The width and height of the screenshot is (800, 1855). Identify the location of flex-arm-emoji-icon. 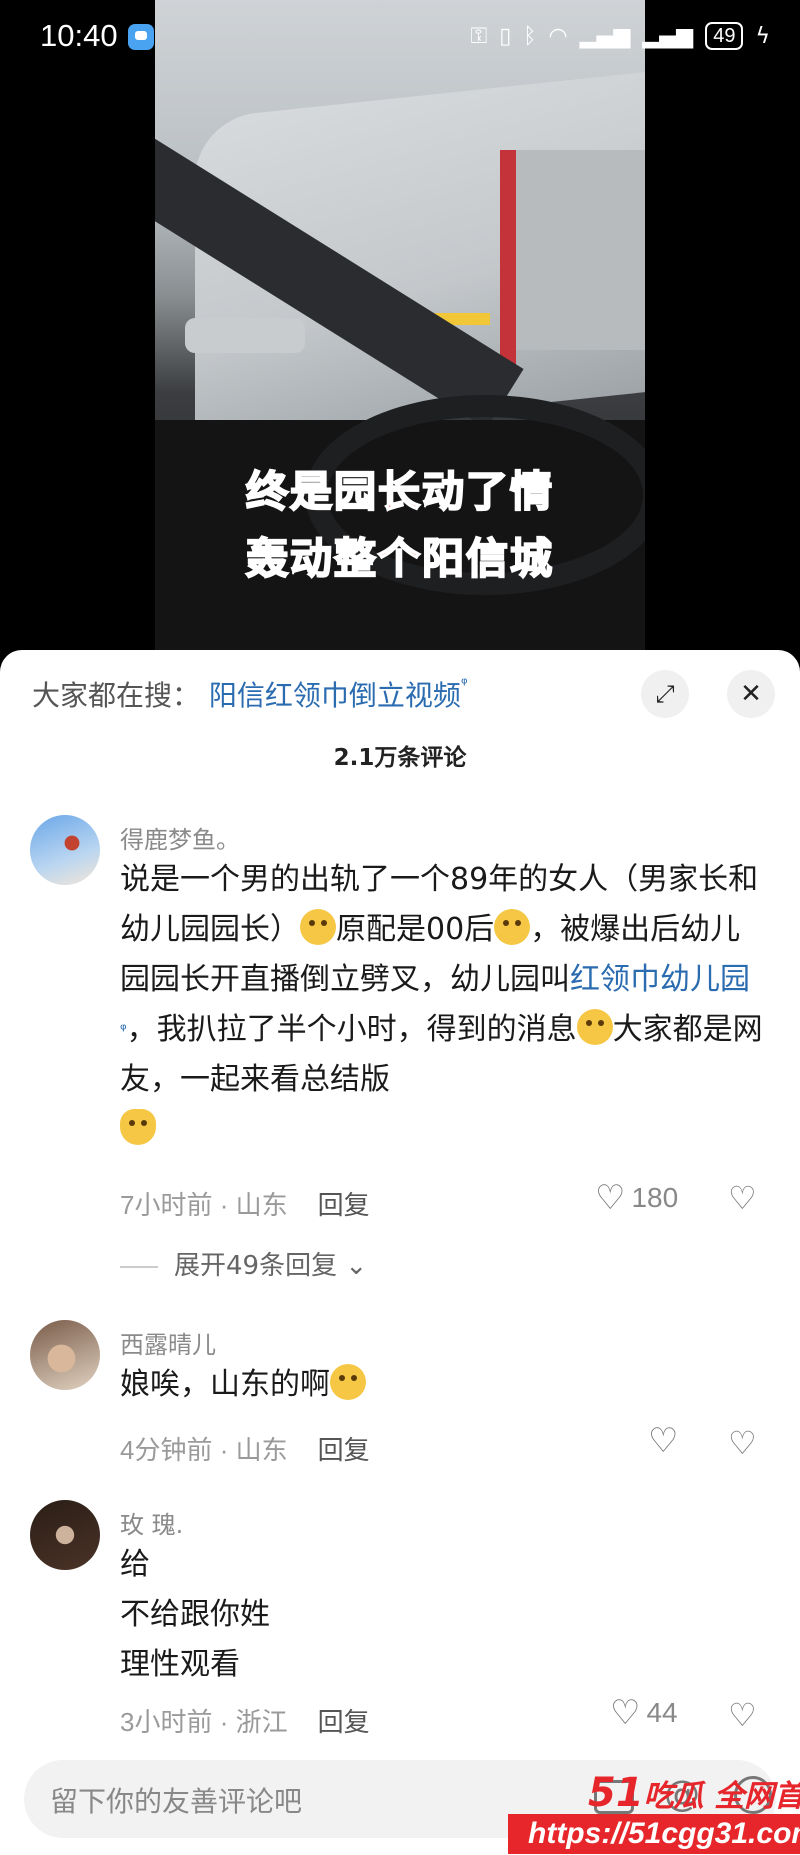
(138, 1127).